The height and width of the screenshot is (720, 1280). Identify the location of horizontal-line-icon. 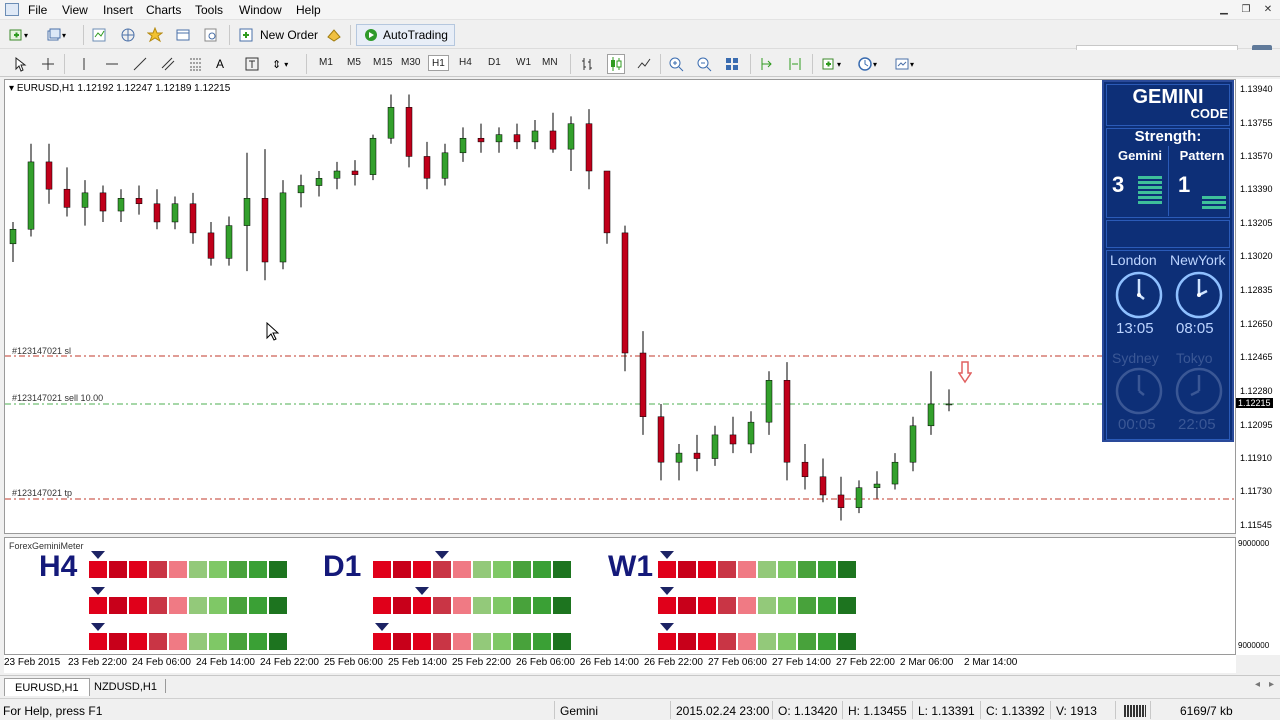
(112, 64).